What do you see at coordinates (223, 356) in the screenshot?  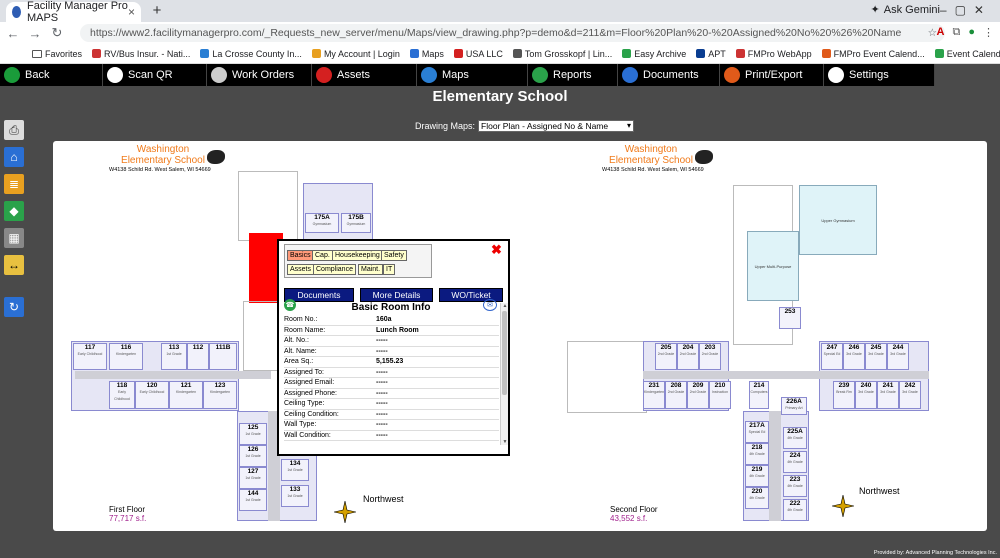 I see `room-box: 111B` at bounding box center [223, 356].